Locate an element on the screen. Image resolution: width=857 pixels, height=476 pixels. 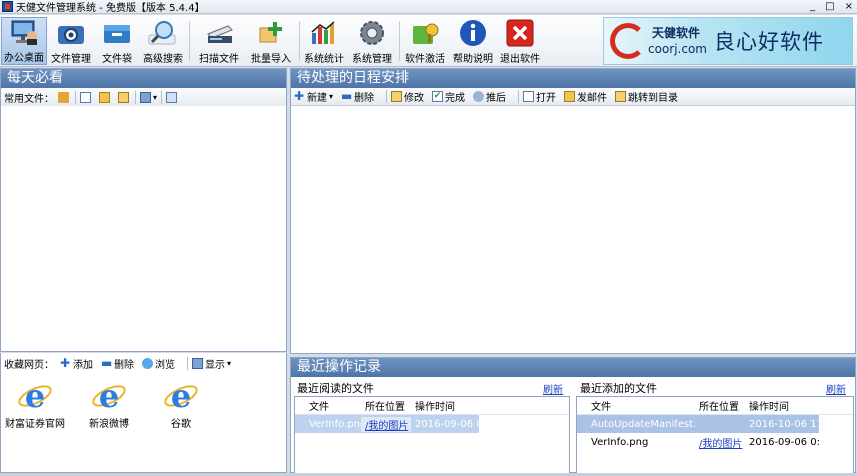
view-grid-icon is located at coordinates (145, 97).